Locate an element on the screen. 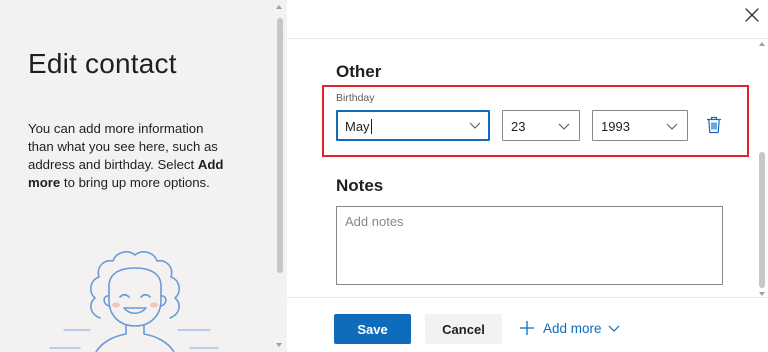 The image size is (768, 352). save-button: Save is located at coordinates (372, 329).